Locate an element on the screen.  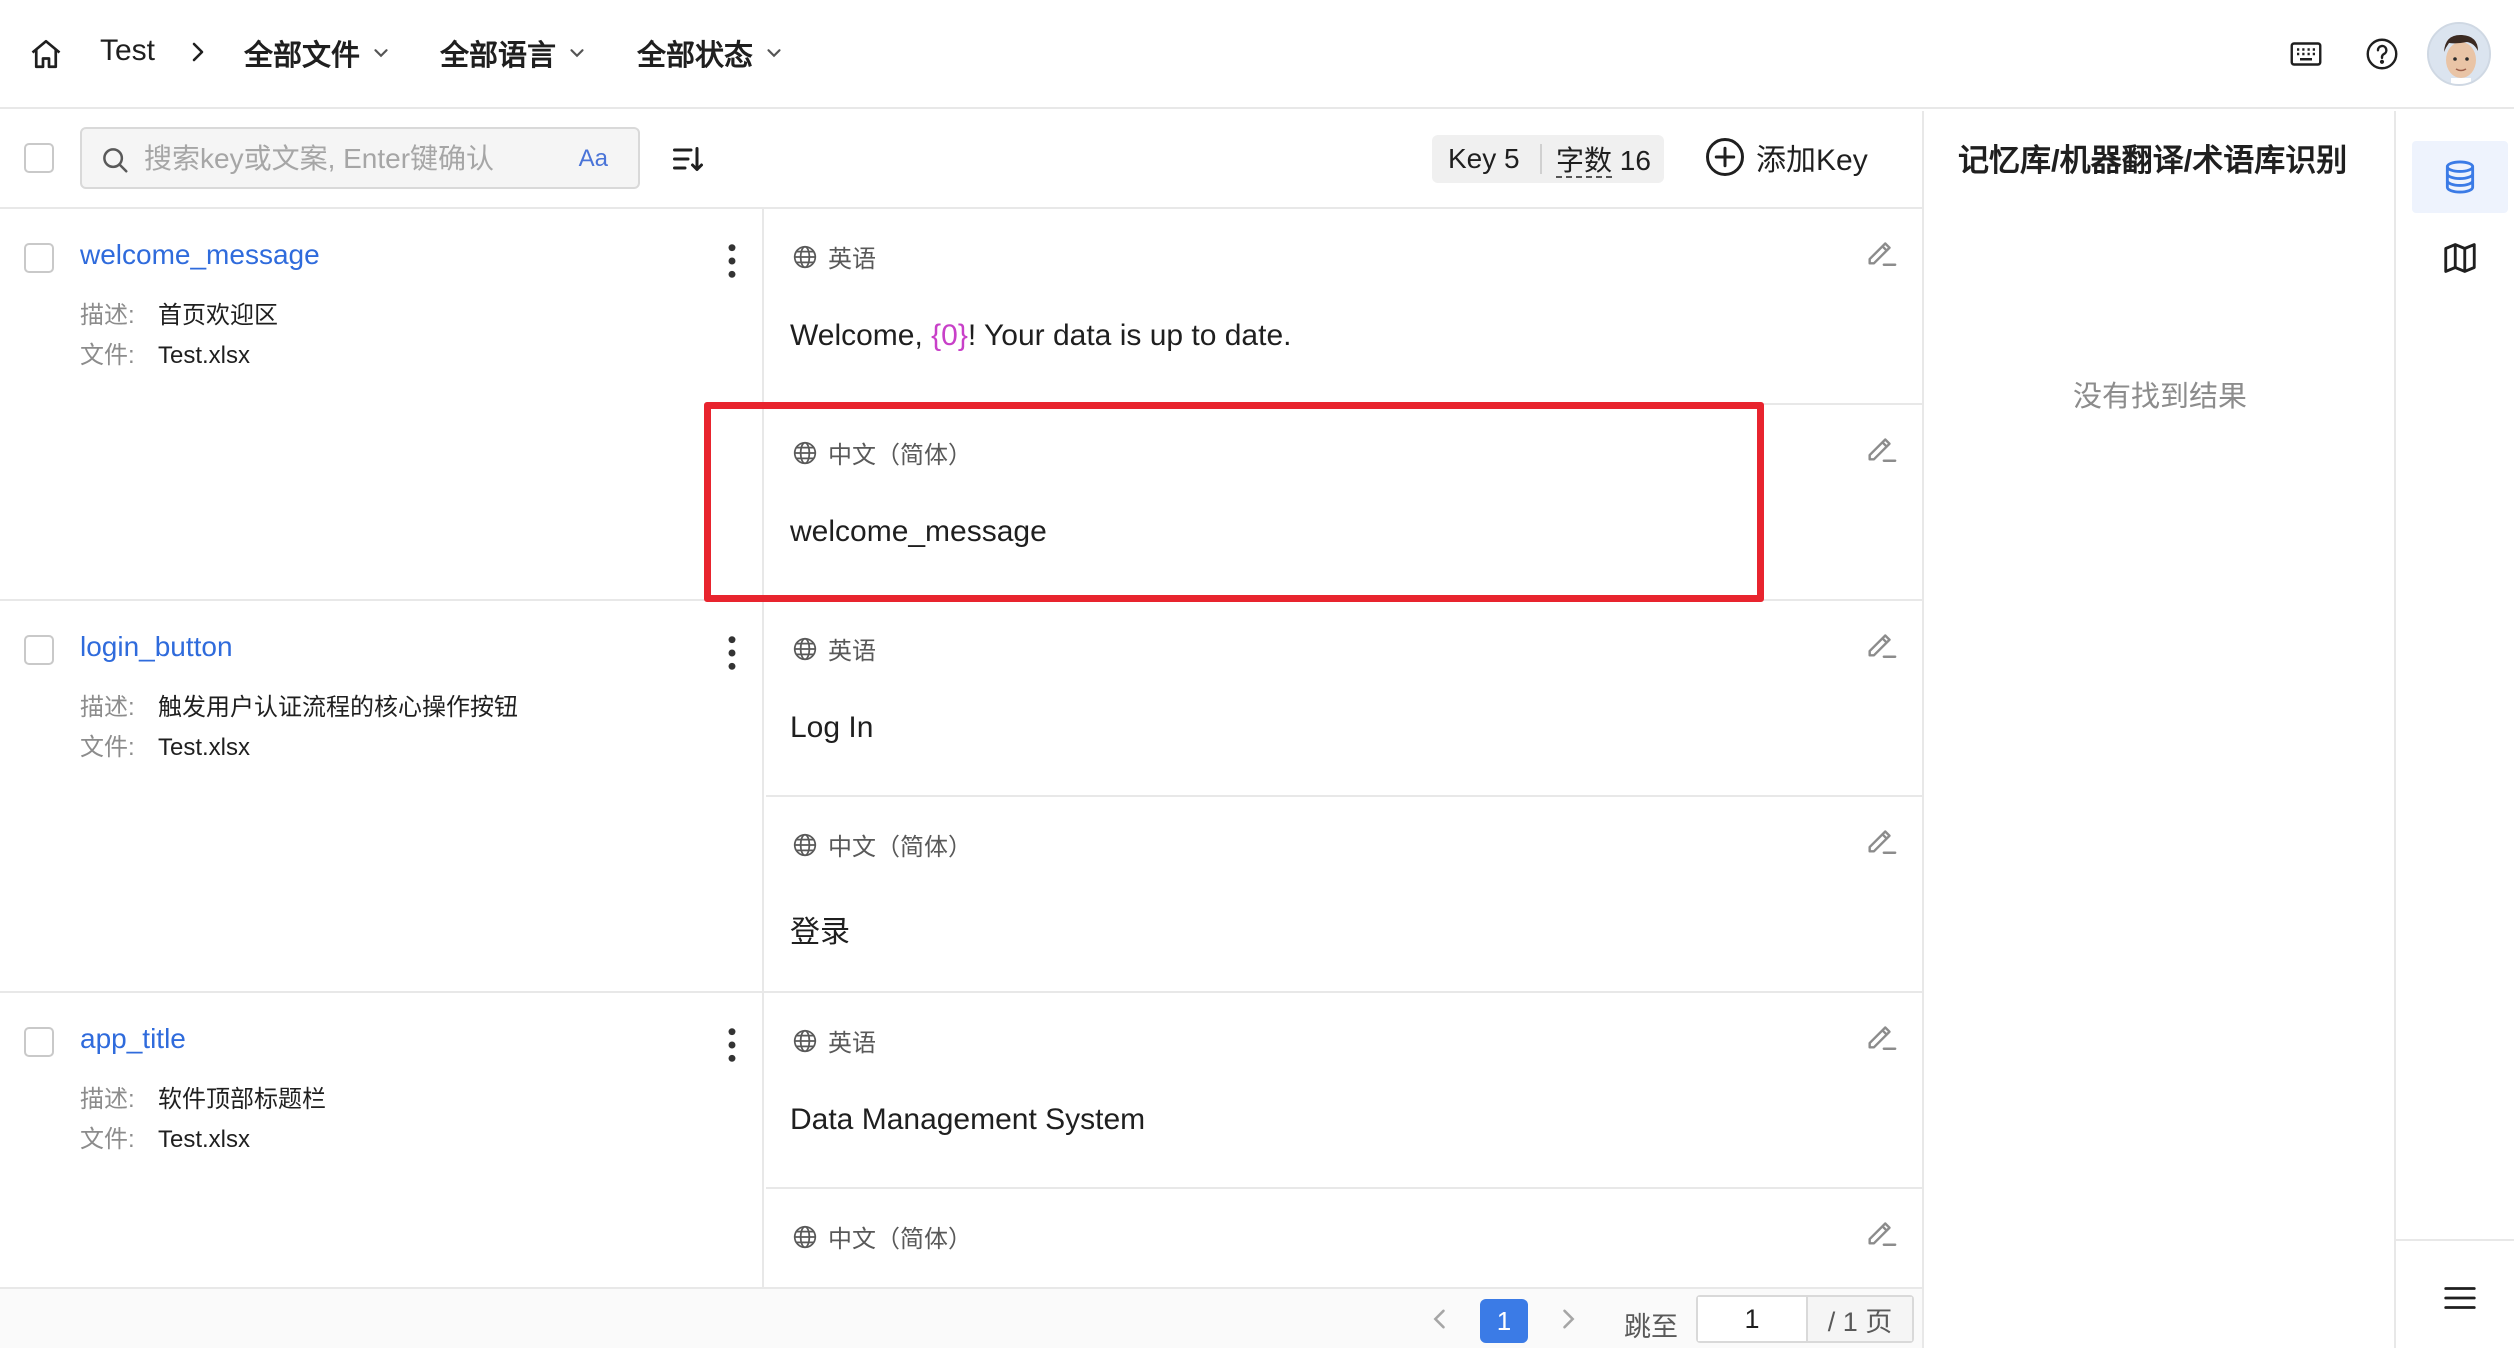
translation-cell: 中文（简体） welcome_message is located at coordinates (1344, 503).